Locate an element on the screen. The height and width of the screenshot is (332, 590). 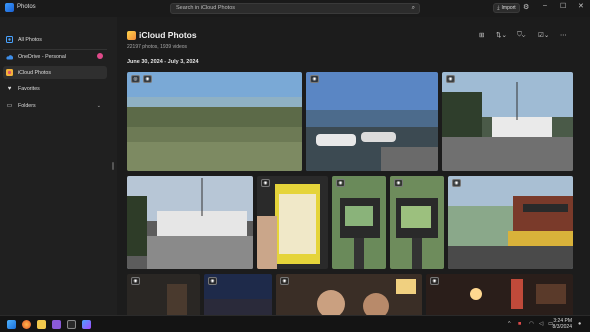
import-button: ⤓ Import is located at coordinates (506, 8).